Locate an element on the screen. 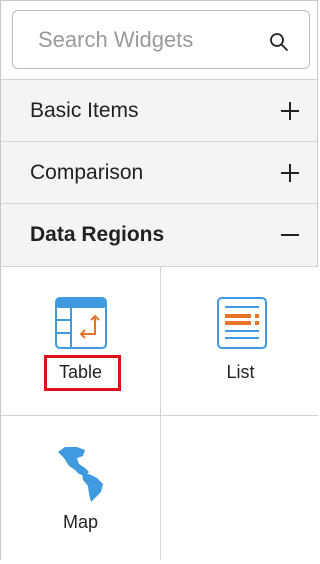 This screenshot has height=564, width=320. section-data-regions: Data Regions is located at coordinates (159, 235).